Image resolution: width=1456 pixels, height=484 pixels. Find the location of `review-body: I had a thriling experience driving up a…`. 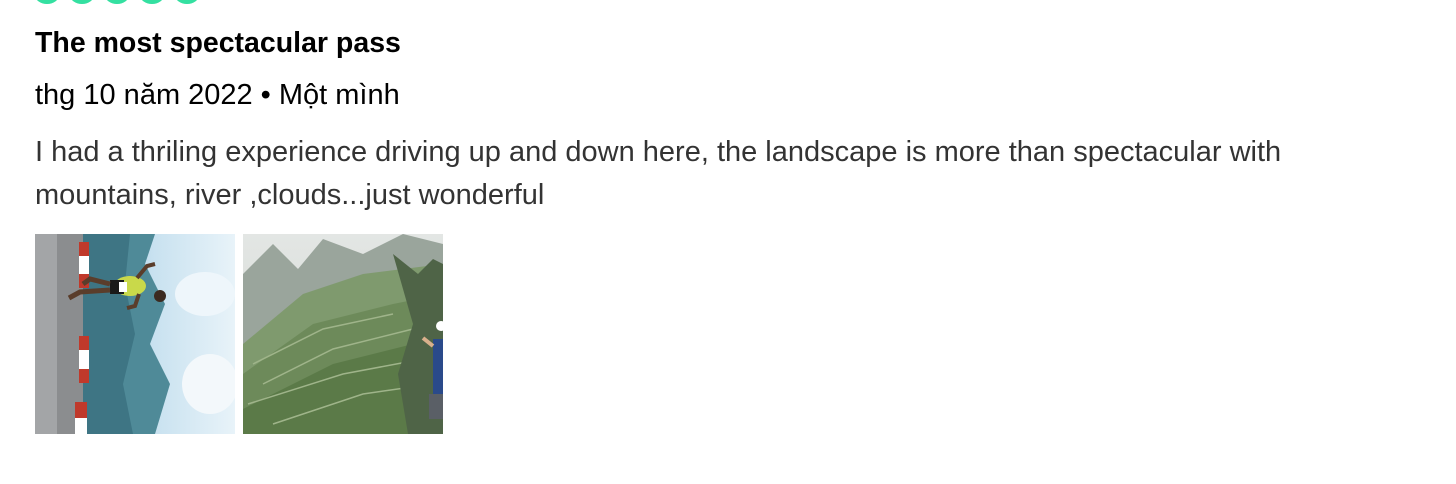

review-body: I had a thriling experience driving up a… is located at coordinates (658, 173).